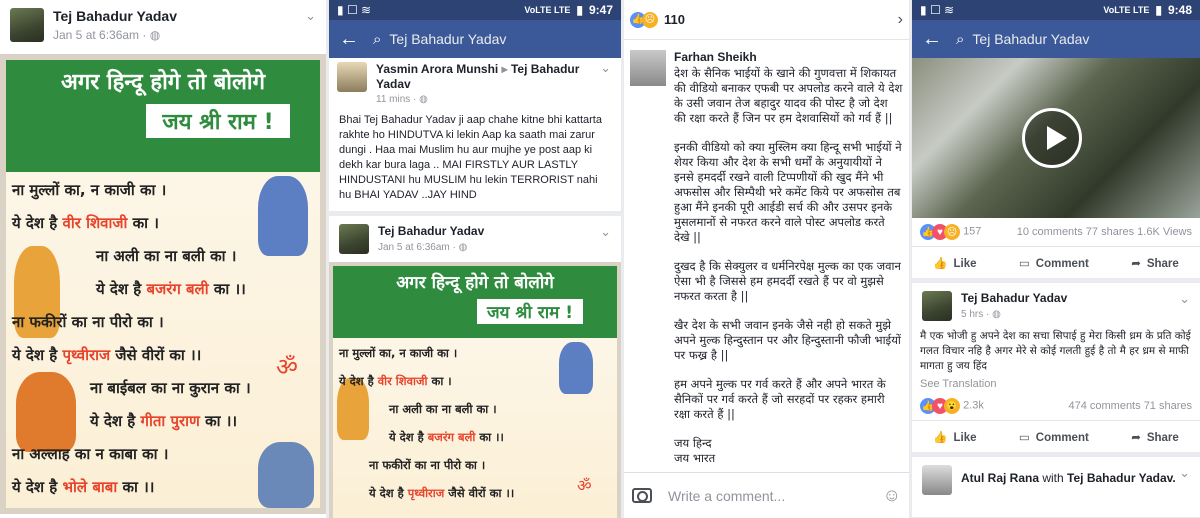  Describe the element at coordinates (442, 493) in the screenshot. I see `poster-line: ये देश है पृथ्वीराज जैसे वीरों का ।।` at that location.